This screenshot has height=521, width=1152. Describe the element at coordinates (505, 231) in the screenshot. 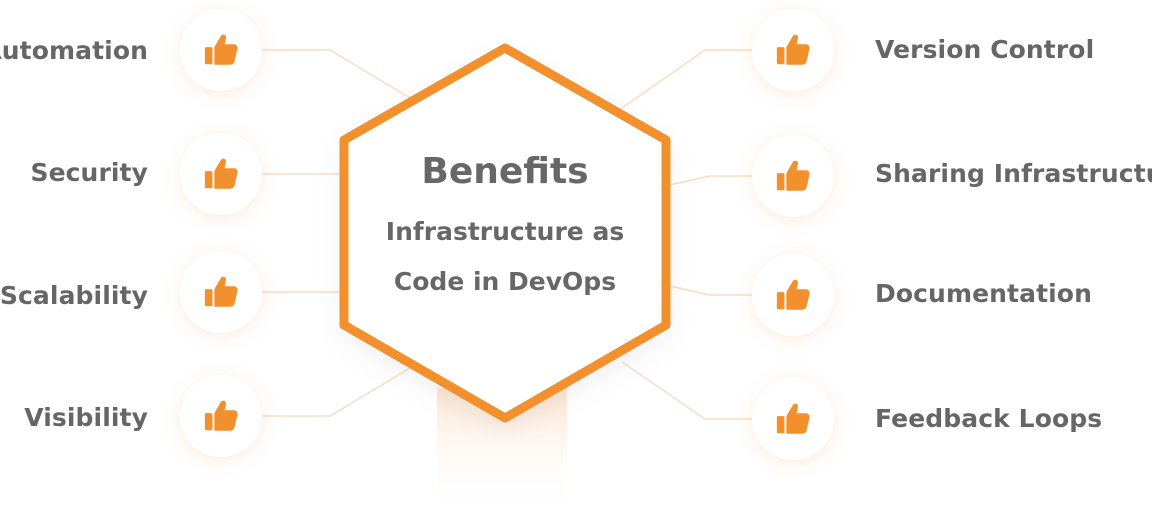

I see `center-subtitle-line1: Infrastructure as` at that location.